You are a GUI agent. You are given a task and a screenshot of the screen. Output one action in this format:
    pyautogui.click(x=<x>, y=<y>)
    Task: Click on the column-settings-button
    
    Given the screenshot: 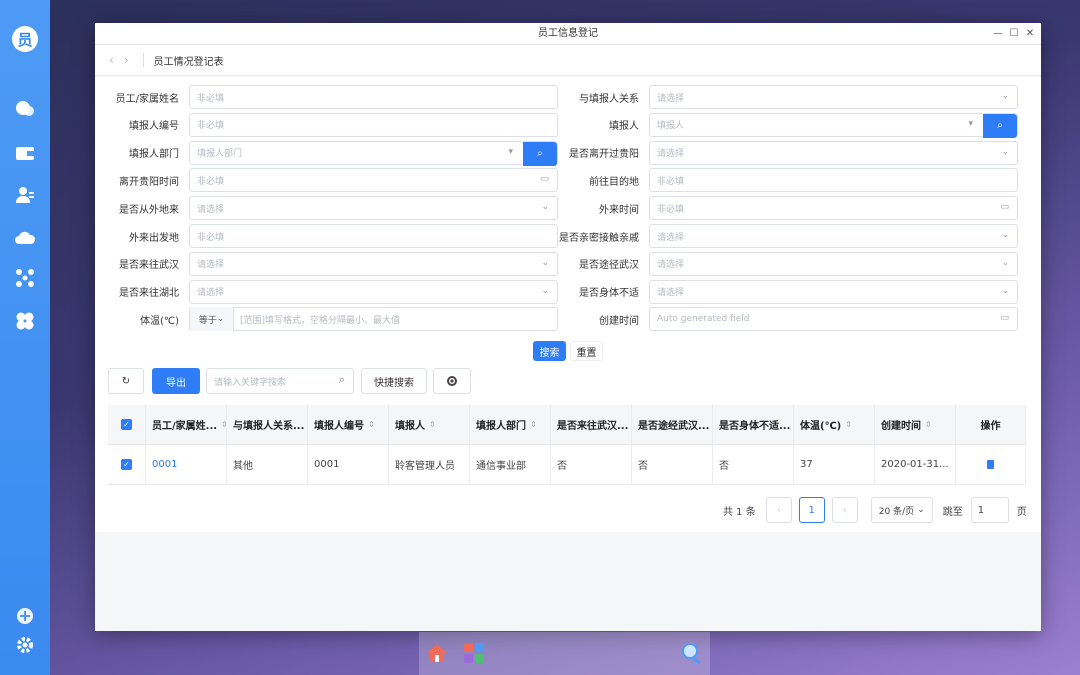 What is the action you would take?
    pyautogui.click(x=452, y=381)
    